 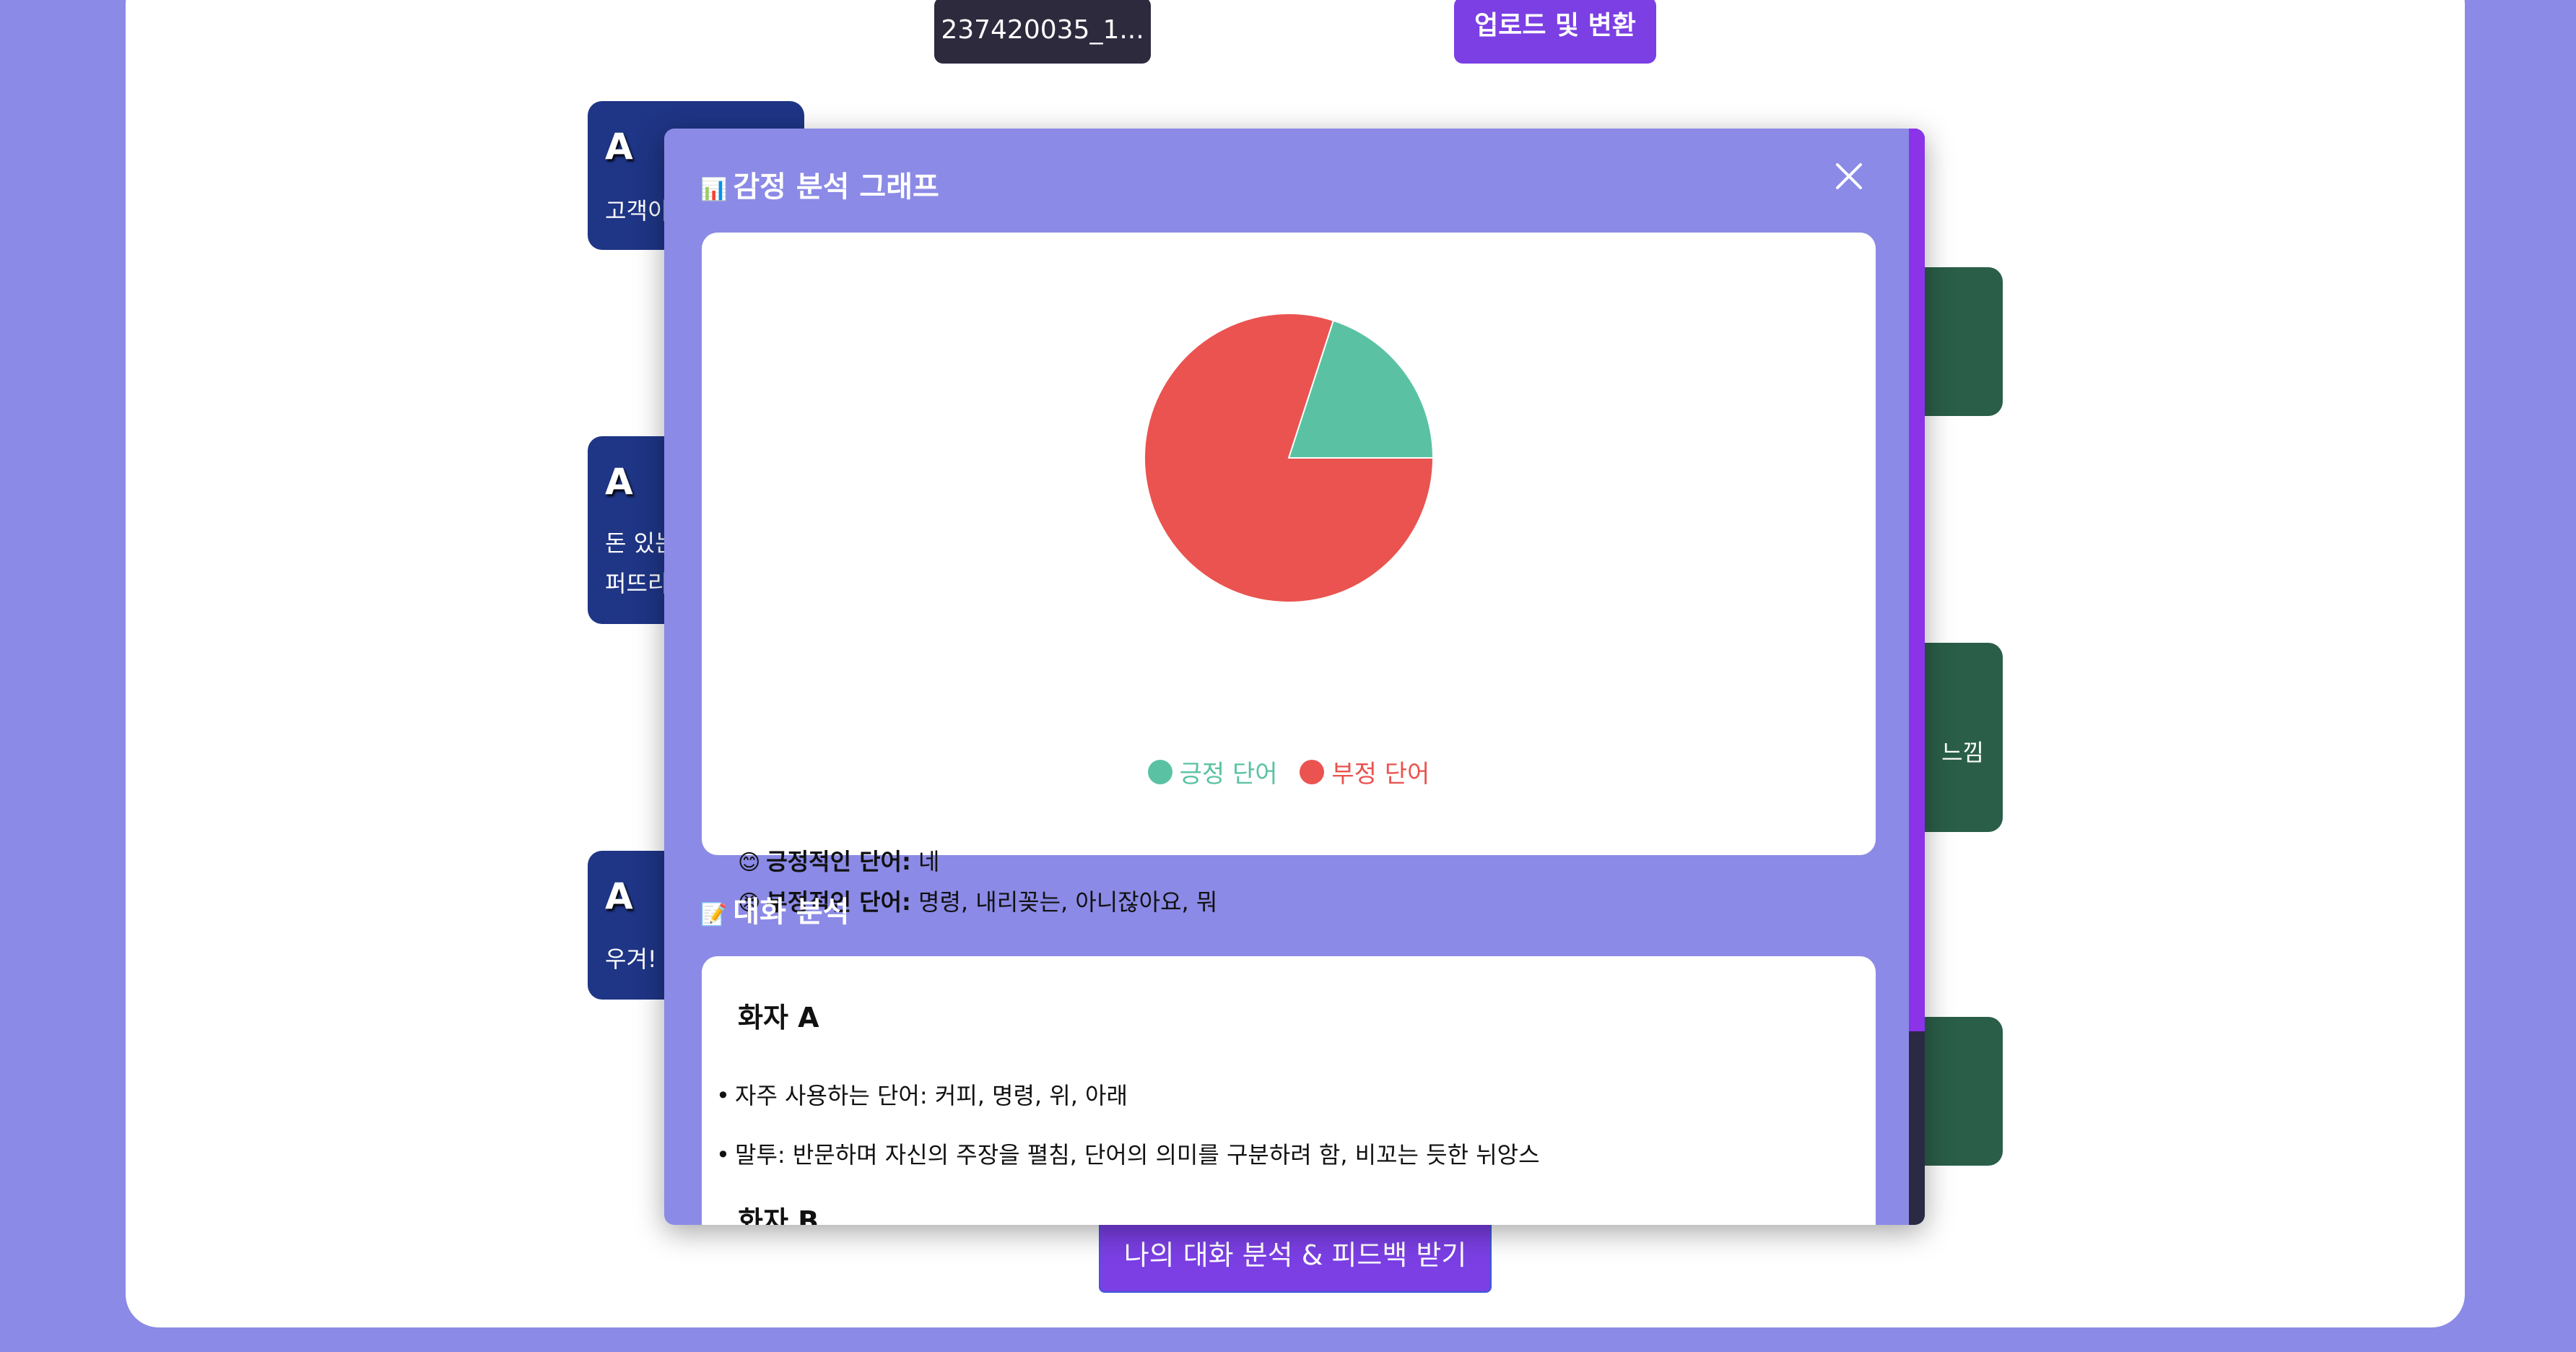 What do you see at coordinates (631, 959) in the screenshot?
I see `message-text: 우겨!` at bounding box center [631, 959].